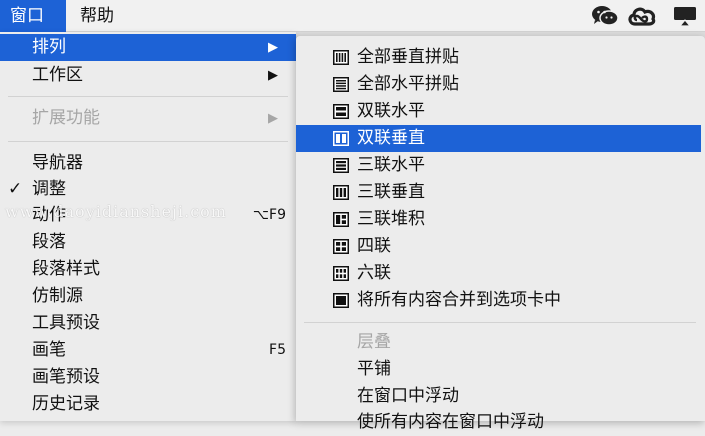  Describe the element at coordinates (148, 189) in the screenshot. I see `menu-item-adjustments: ✓ 调整` at that location.